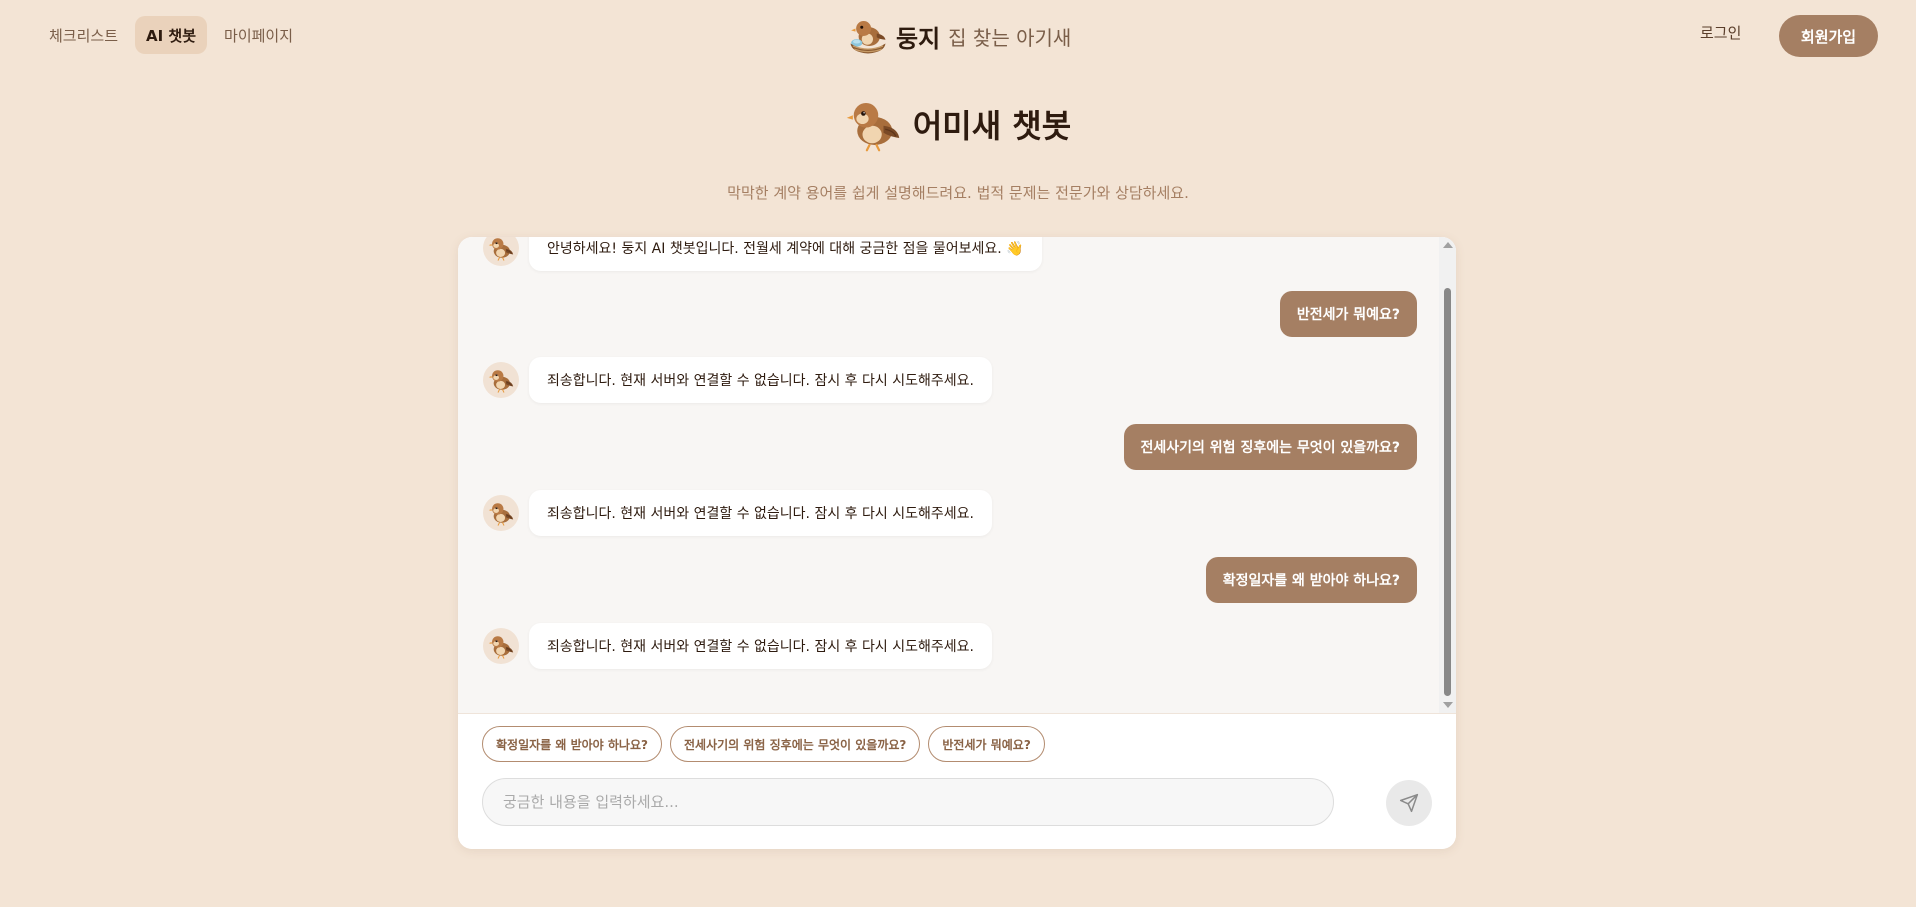 The height and width of the screenshot is (907, 1916). I want to click on signup-button: 회원가입, so click(1828, 36).